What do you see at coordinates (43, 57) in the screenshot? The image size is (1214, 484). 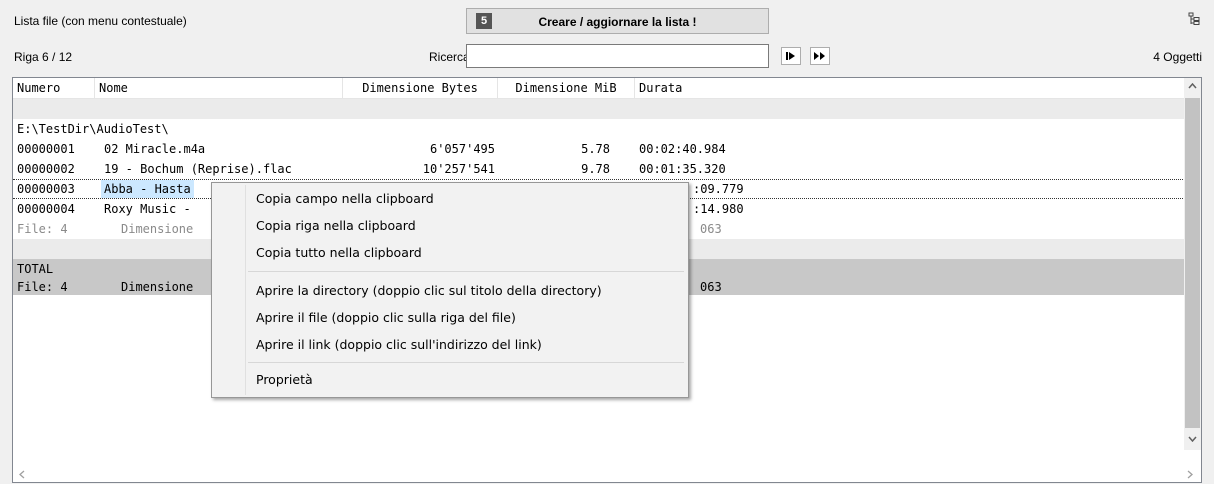 I see `row-status: Riga 6 / 12` at bounding box center [43, 57].